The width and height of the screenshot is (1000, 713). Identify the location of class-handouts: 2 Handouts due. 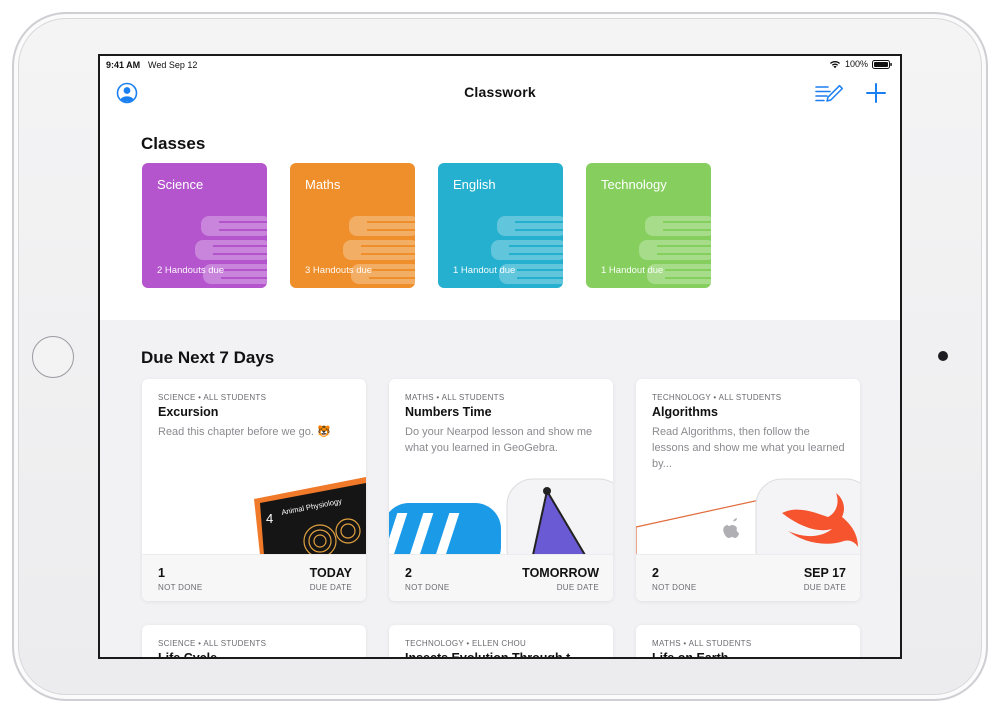
(191, 270).